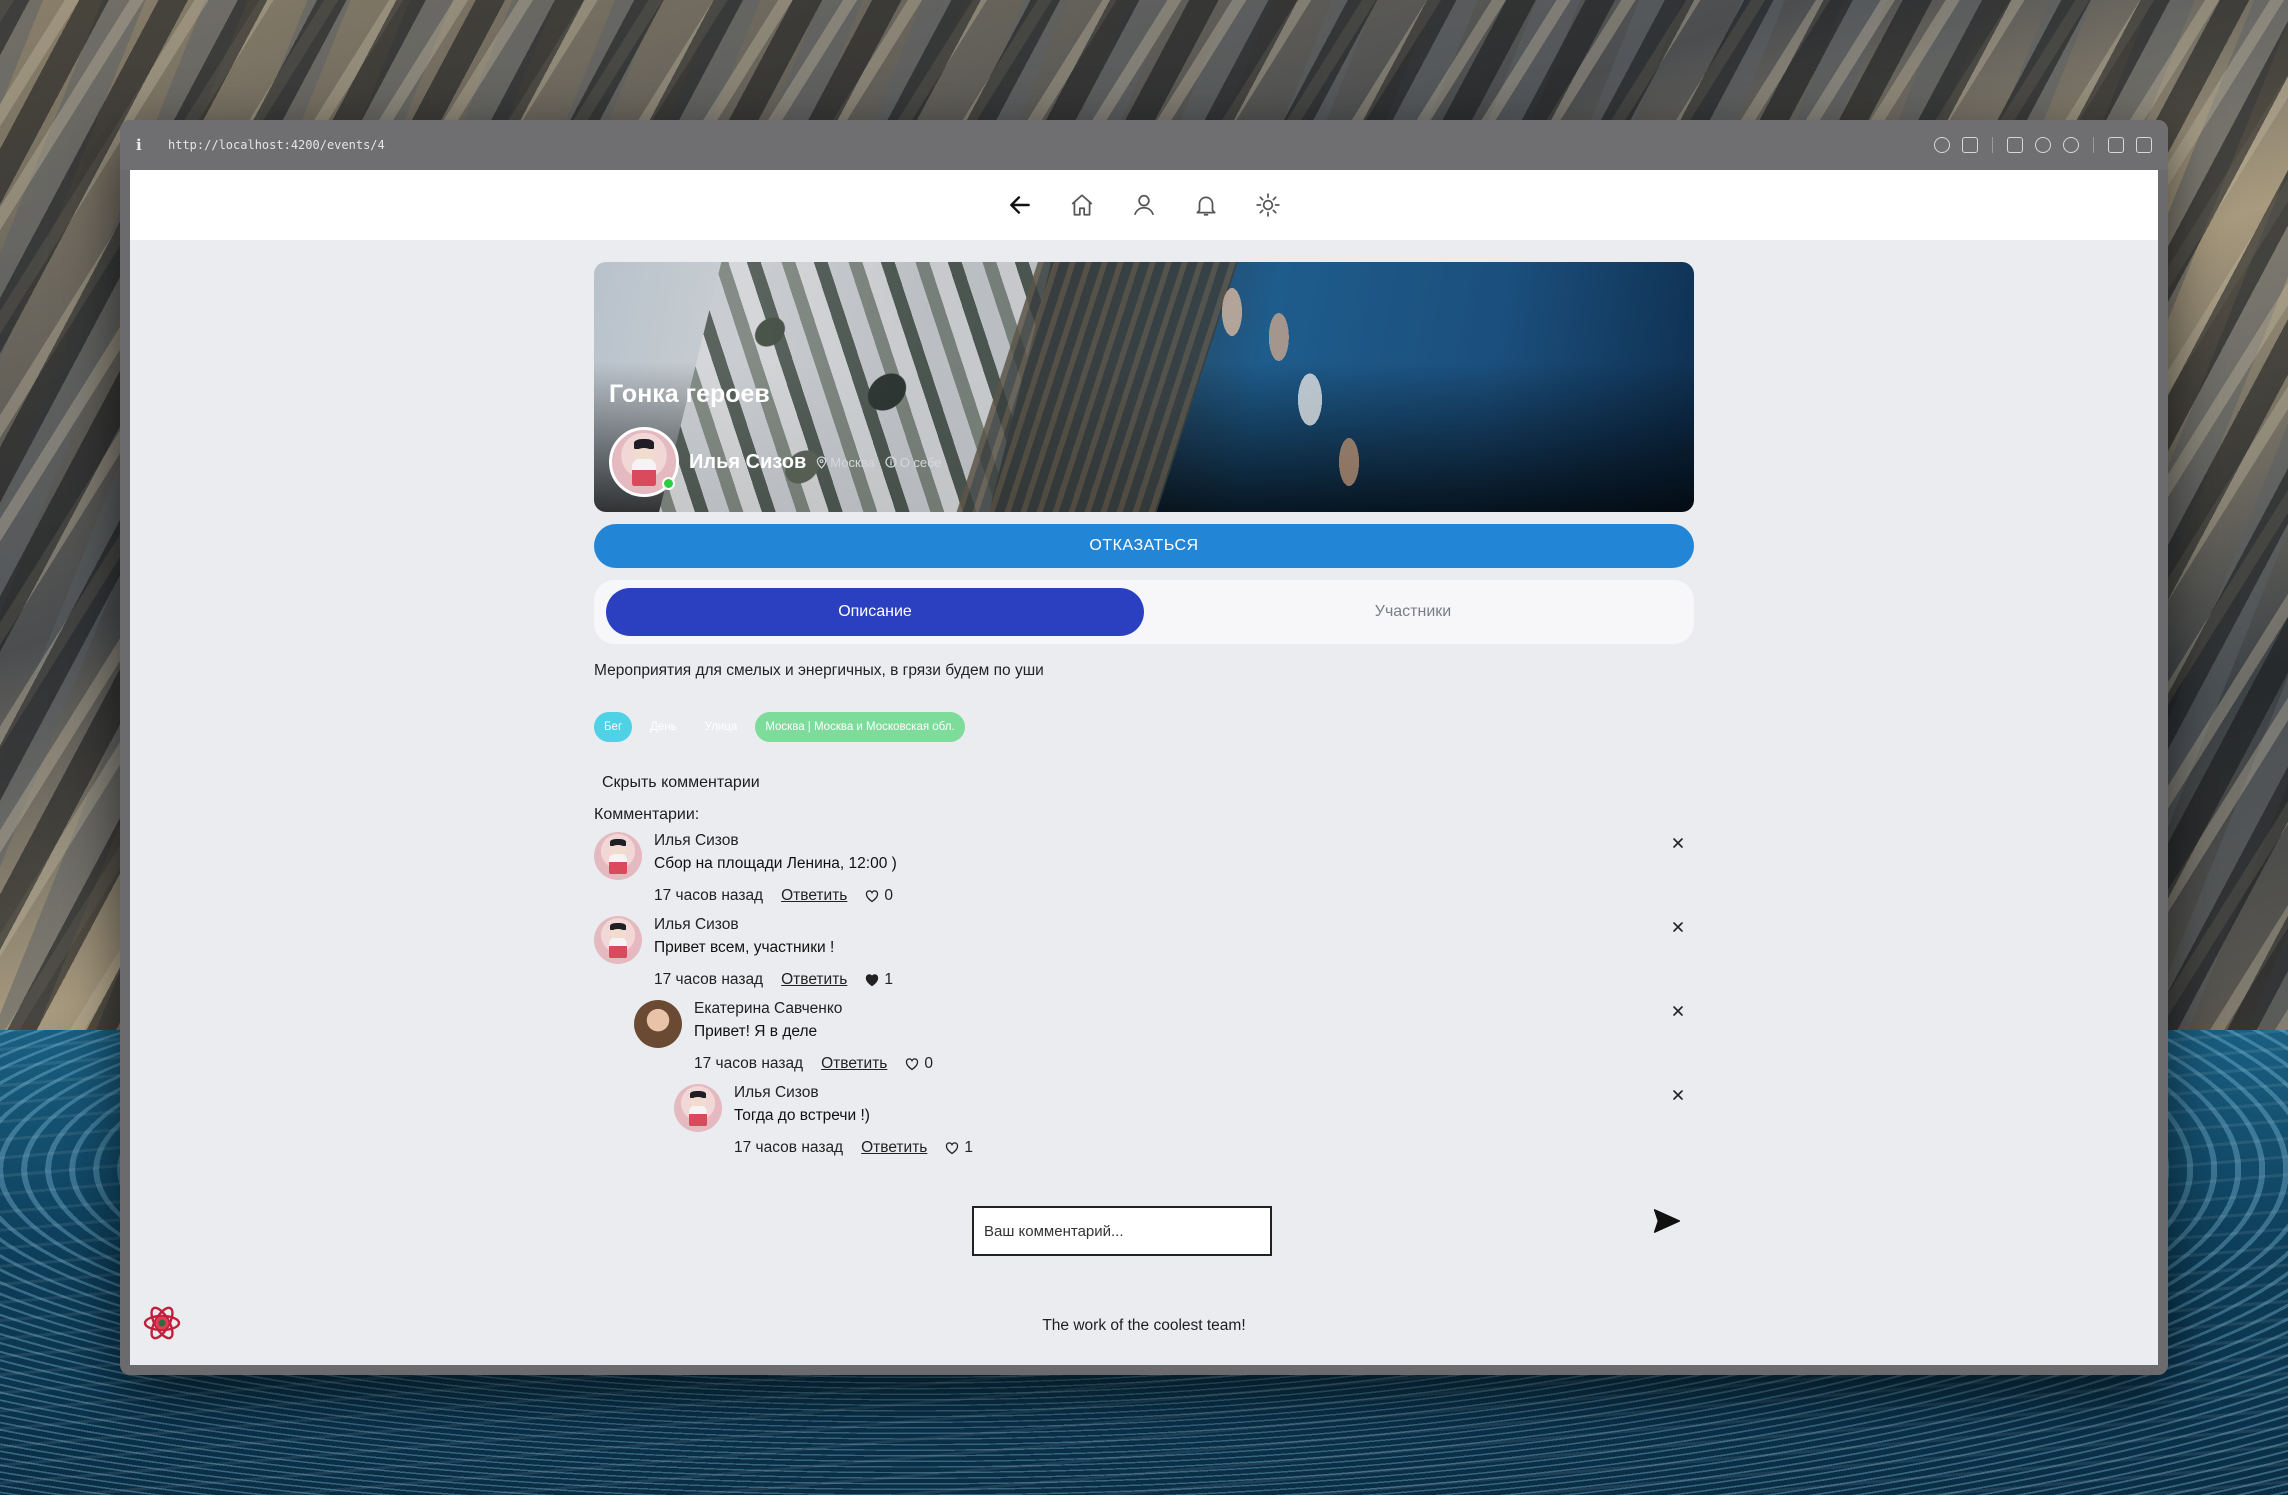 This screenshot has height=1495, width=2288. What do you see at coordinates (1942, 145) in the screenshot?
I see `link-icon` at bounding box center [1942, 145].